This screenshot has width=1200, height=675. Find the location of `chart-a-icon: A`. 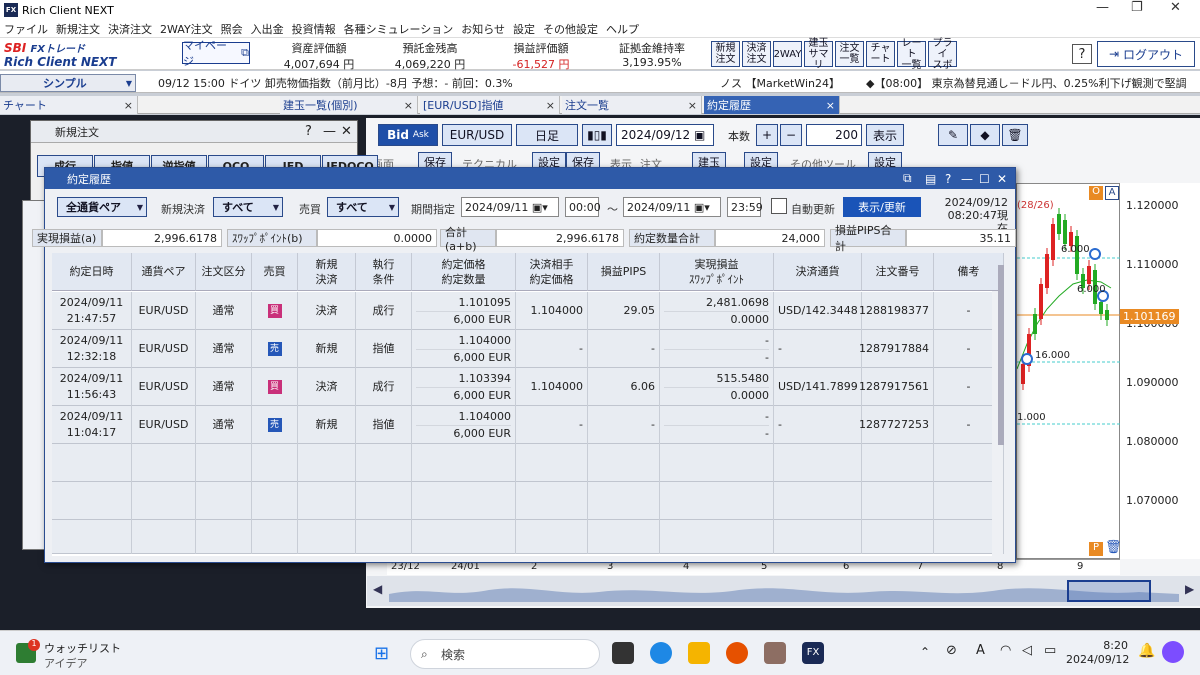

chart-a-icon: A is located at coordinates (1112, 193).